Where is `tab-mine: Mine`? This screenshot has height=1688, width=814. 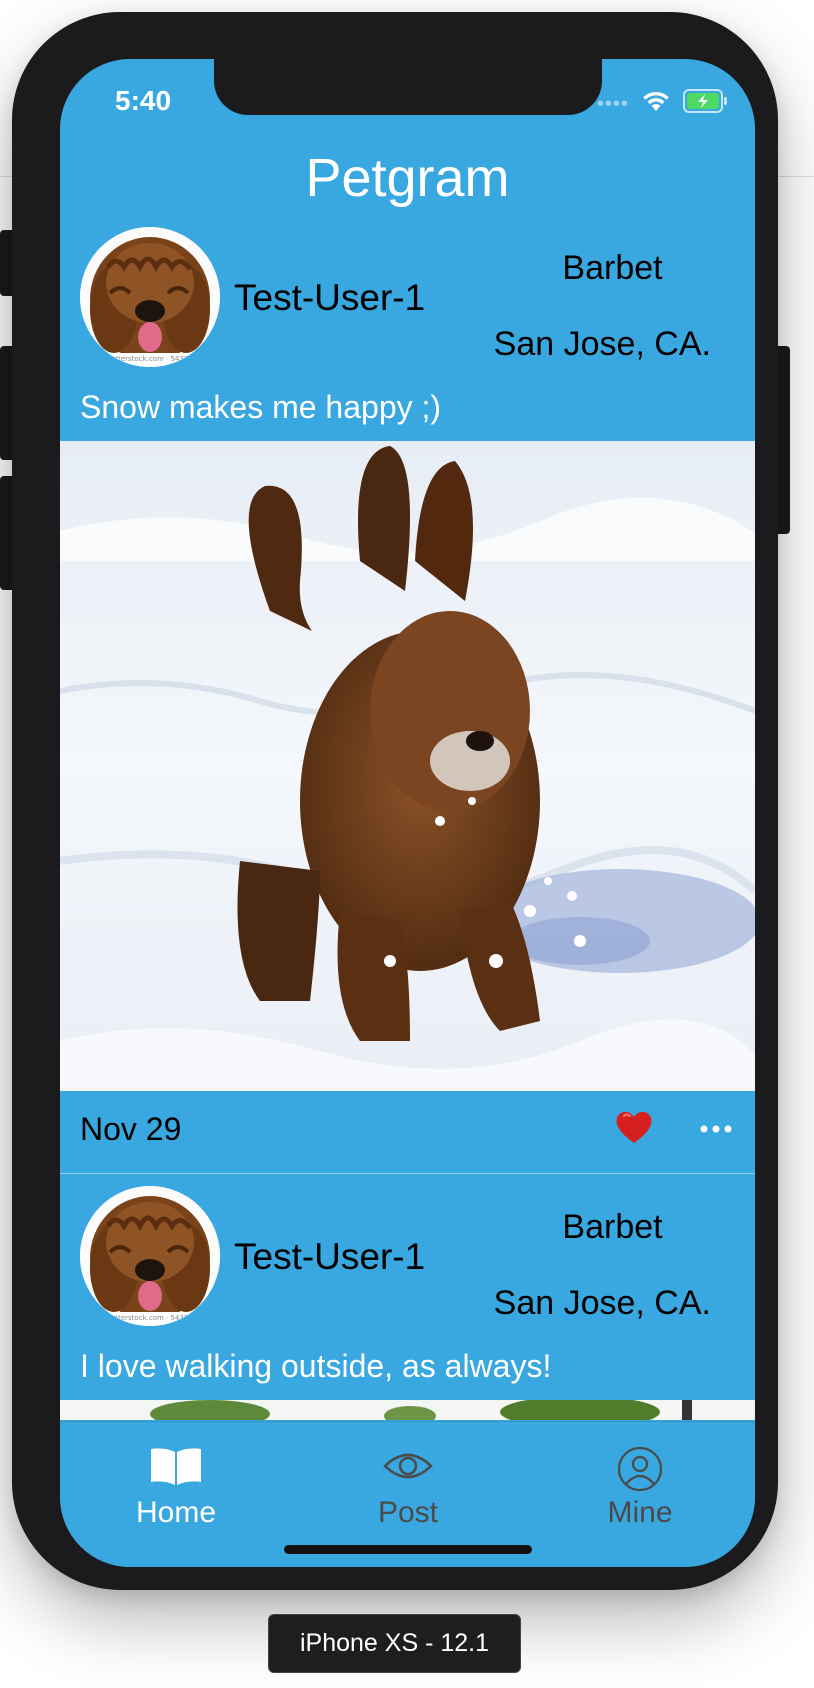 tab-mine: Mine is located at coordinates (639, 1477).